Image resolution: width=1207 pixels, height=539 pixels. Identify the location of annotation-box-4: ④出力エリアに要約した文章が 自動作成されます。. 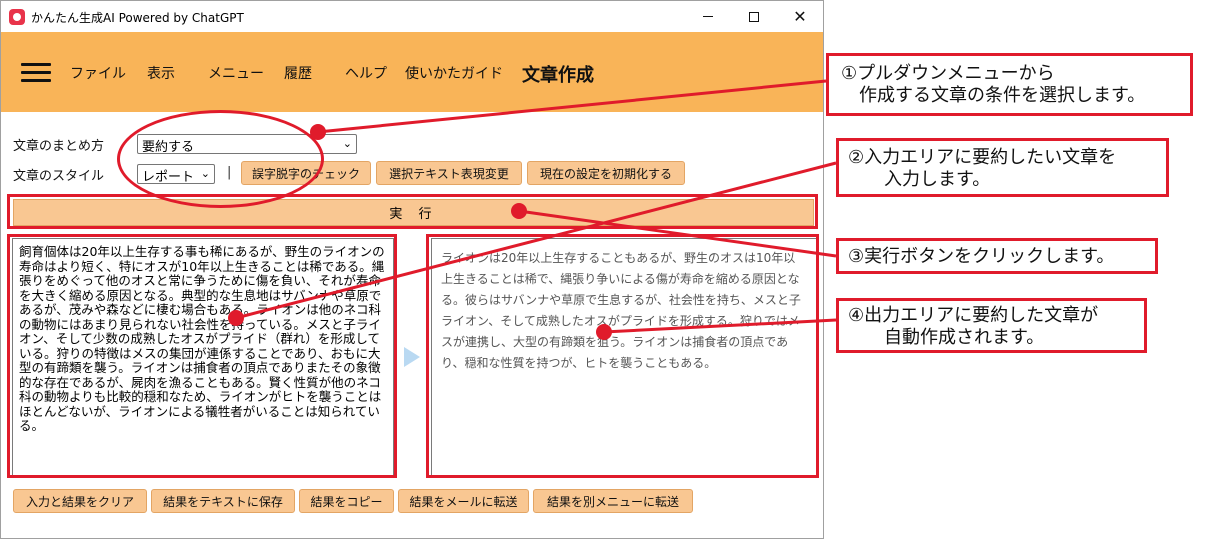
(991, 325).